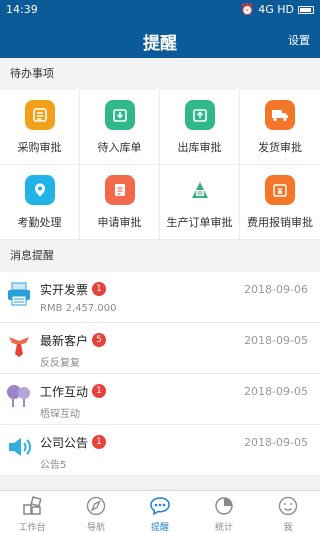  Describe the element at coordinates (199, 114) in the screenshot. I see `outbound-approval-icon` at that location.